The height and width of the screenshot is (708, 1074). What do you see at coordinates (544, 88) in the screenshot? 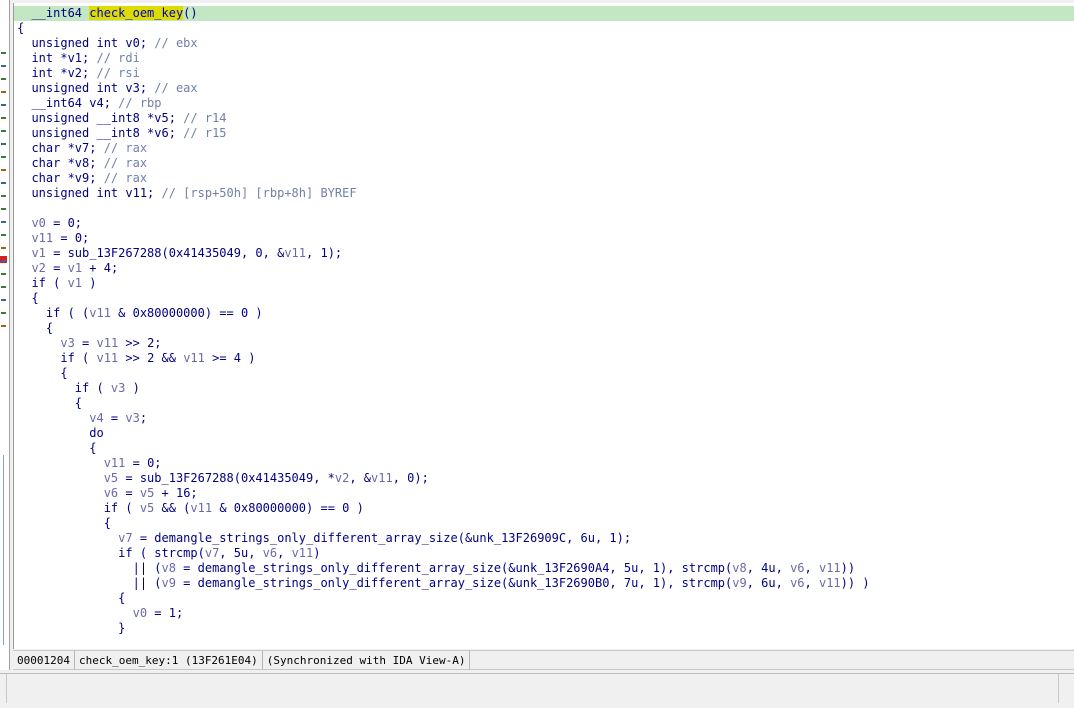
I see `code-line: unsigned int v3; // eax` at bounding box center [544, 88].